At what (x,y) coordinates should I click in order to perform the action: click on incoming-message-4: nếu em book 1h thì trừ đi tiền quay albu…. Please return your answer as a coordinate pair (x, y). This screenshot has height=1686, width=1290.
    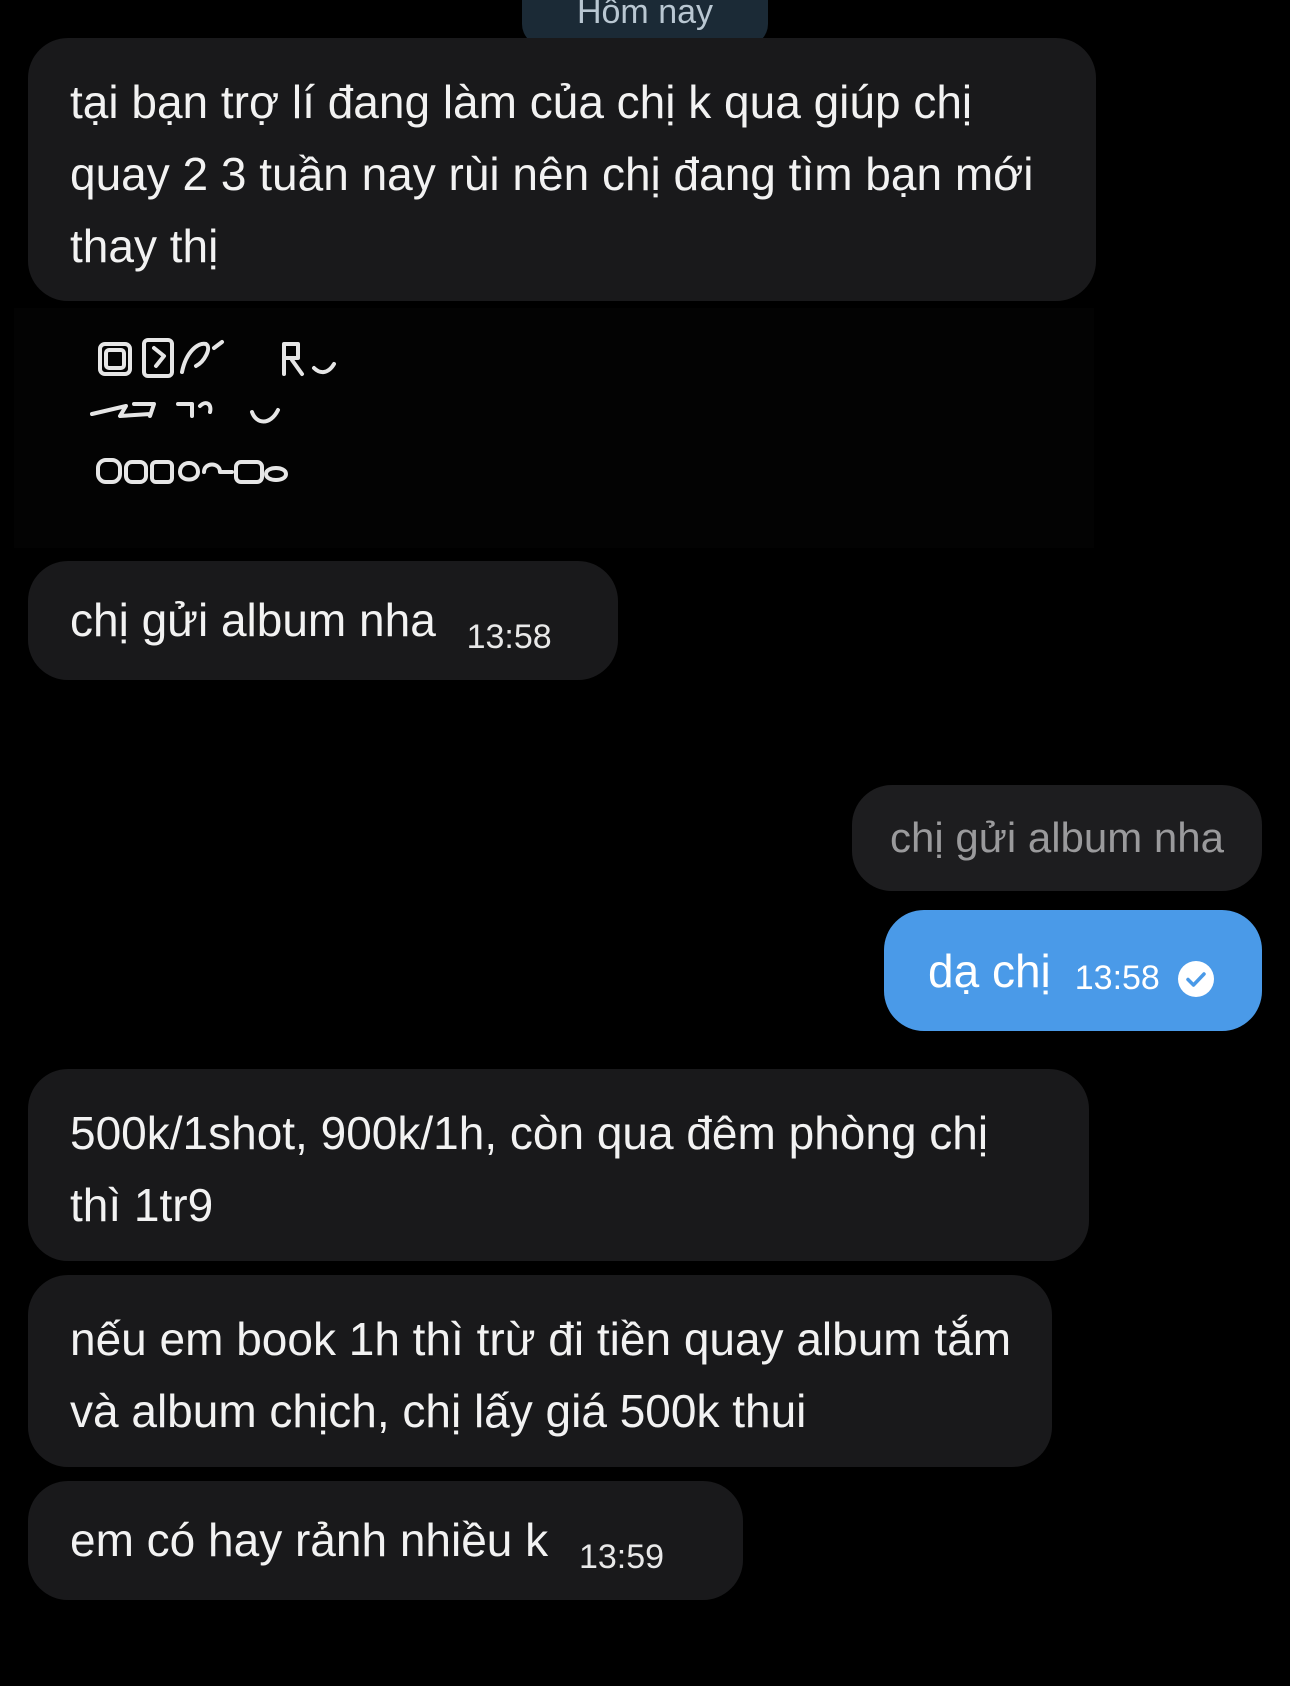
    Looking at the image, I should click on (540, 1371).